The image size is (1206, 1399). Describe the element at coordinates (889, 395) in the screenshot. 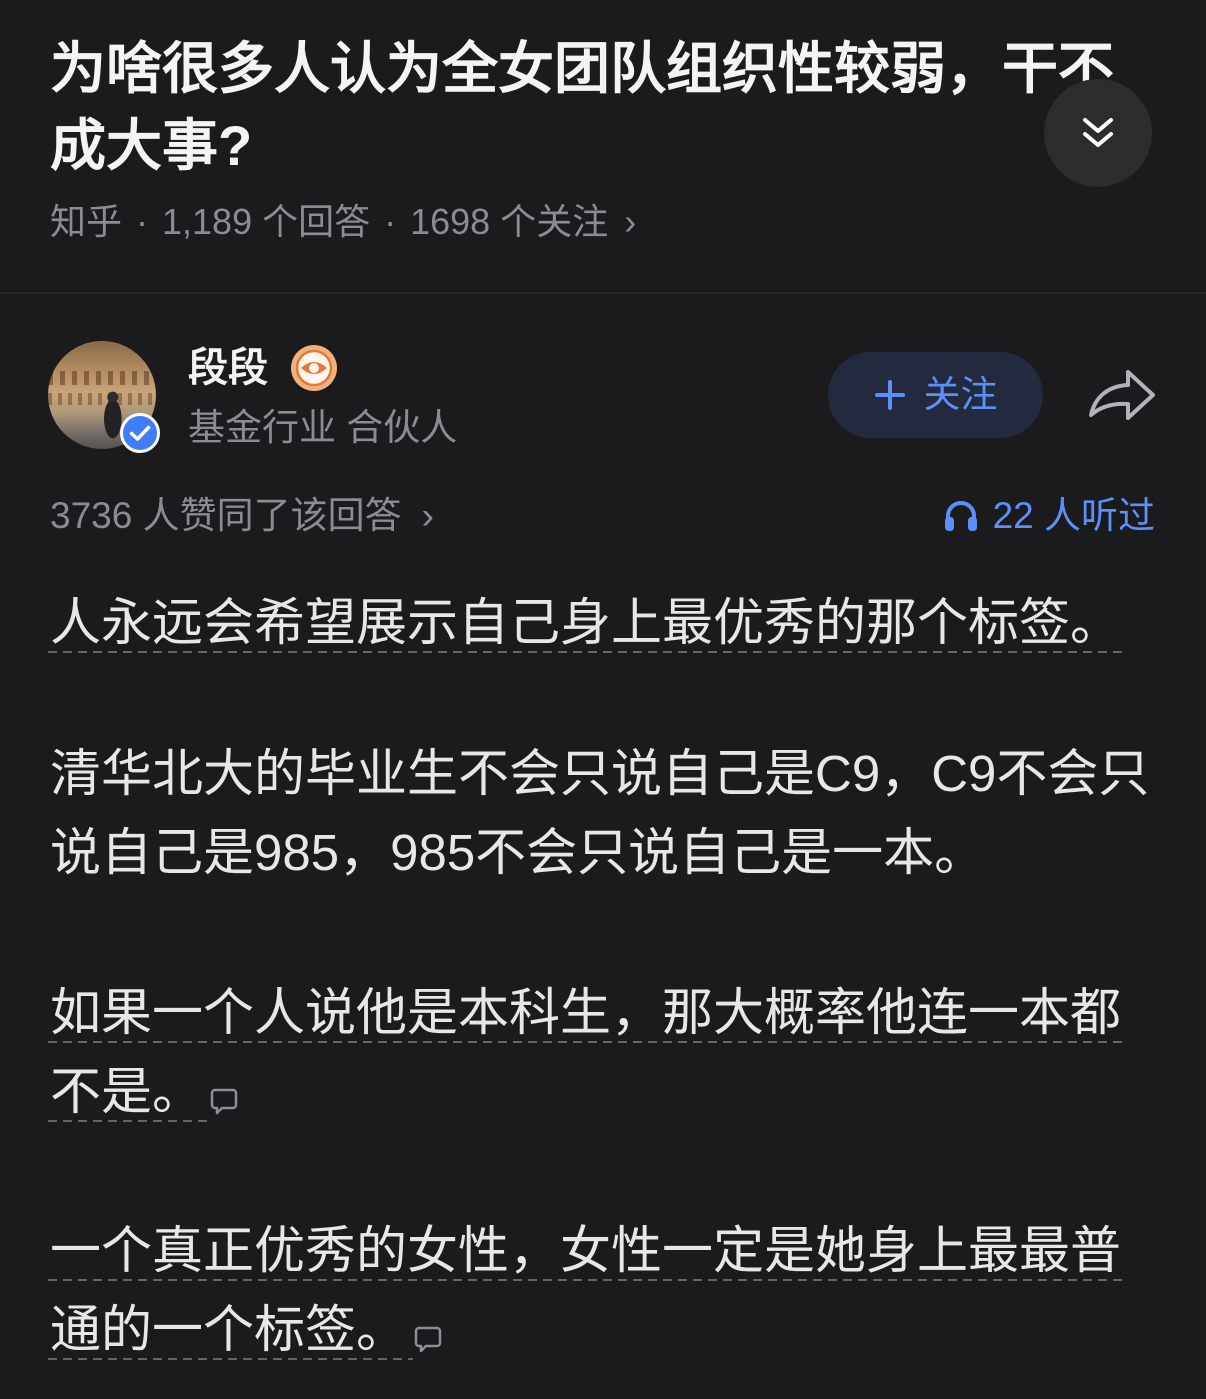

I see `plus-icon` at that location.